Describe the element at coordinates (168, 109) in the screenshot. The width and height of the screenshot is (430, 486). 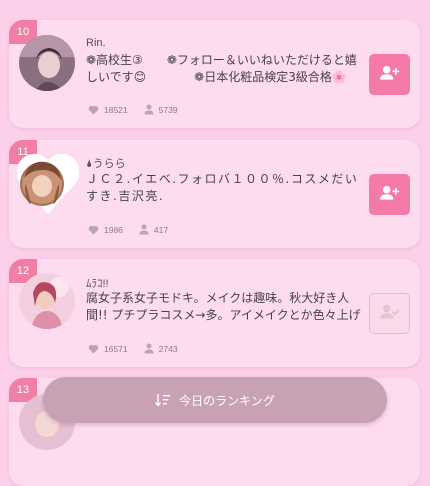
I see `followers-count: 5739` at that location.